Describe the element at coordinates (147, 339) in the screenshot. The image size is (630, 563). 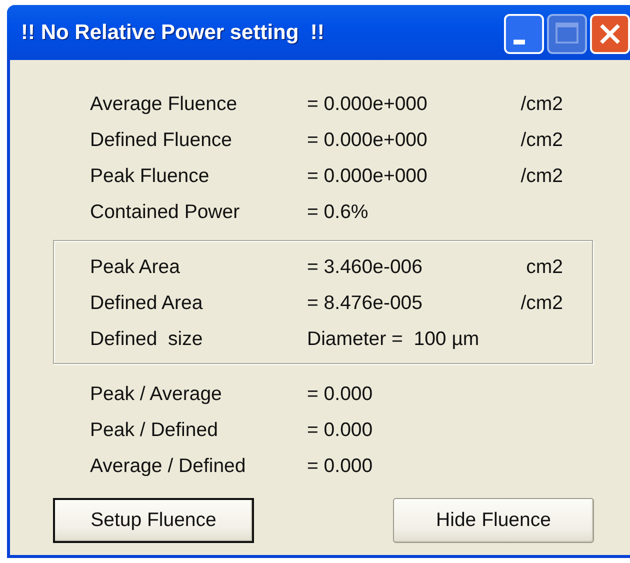
I see `field-label: Defined size` at that location.